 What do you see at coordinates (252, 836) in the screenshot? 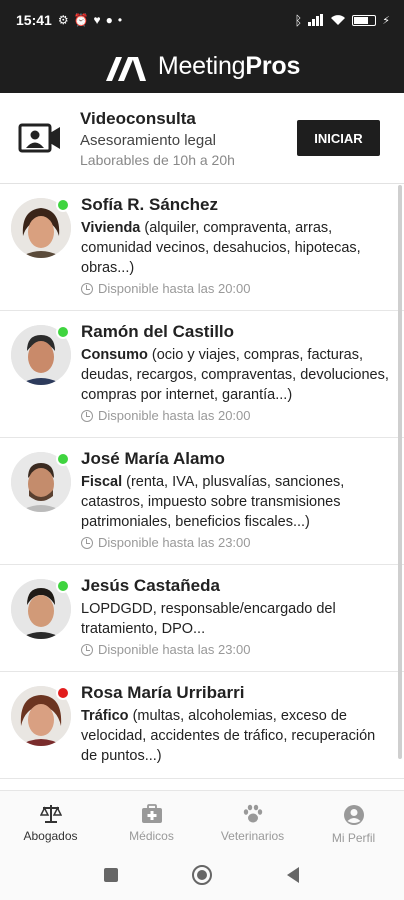
I see `tab-label: Veterinarios` at bounding box center [252, 836].